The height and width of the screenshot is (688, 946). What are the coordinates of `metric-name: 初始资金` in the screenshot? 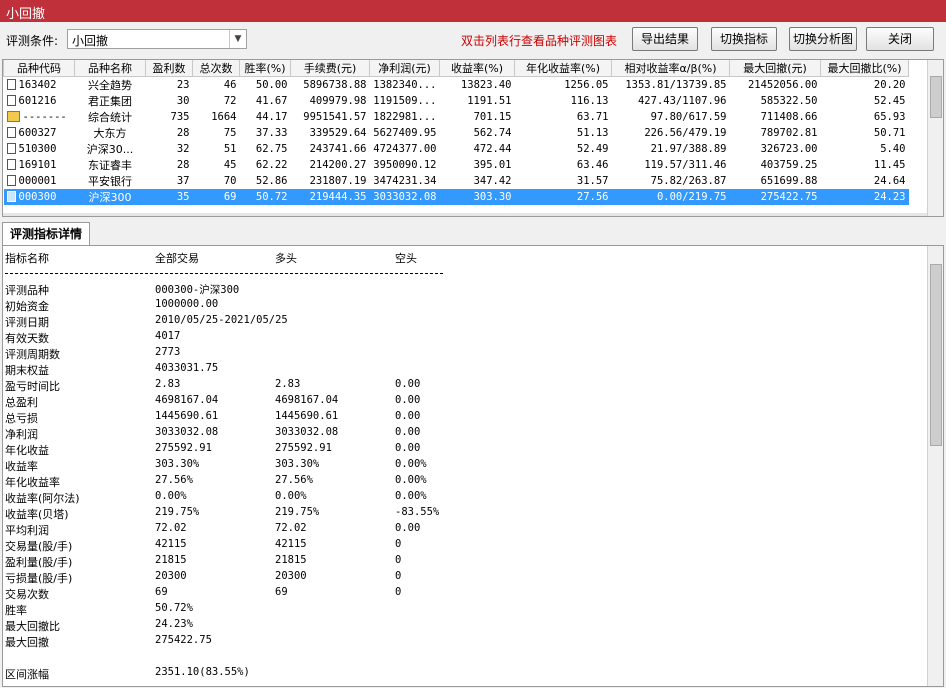 It's located at (27, 306).